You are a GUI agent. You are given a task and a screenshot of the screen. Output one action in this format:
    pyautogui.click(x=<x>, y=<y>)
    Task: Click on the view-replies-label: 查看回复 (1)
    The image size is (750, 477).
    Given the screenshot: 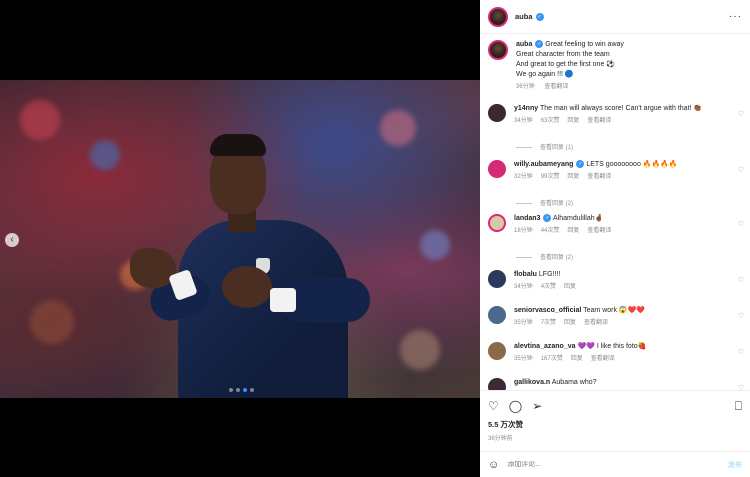 What is the action you would take?
    pyautogui.click(x=557, y=148)
    